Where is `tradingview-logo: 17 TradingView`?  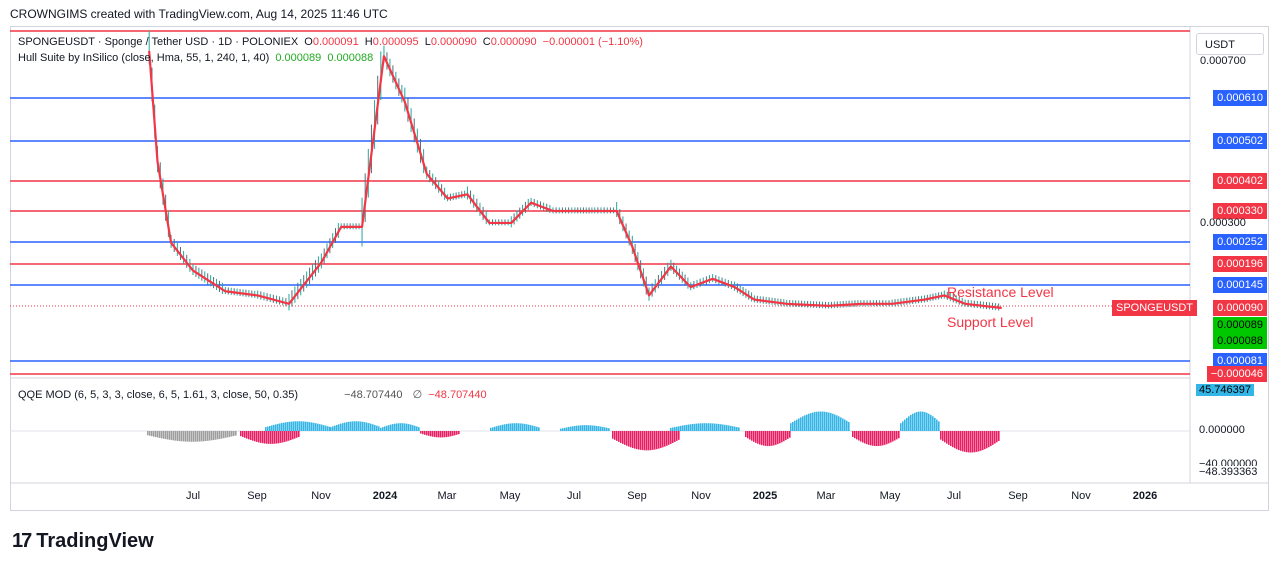
tradingview-logo: 17 TradingView is located at coordinates (83, 541).